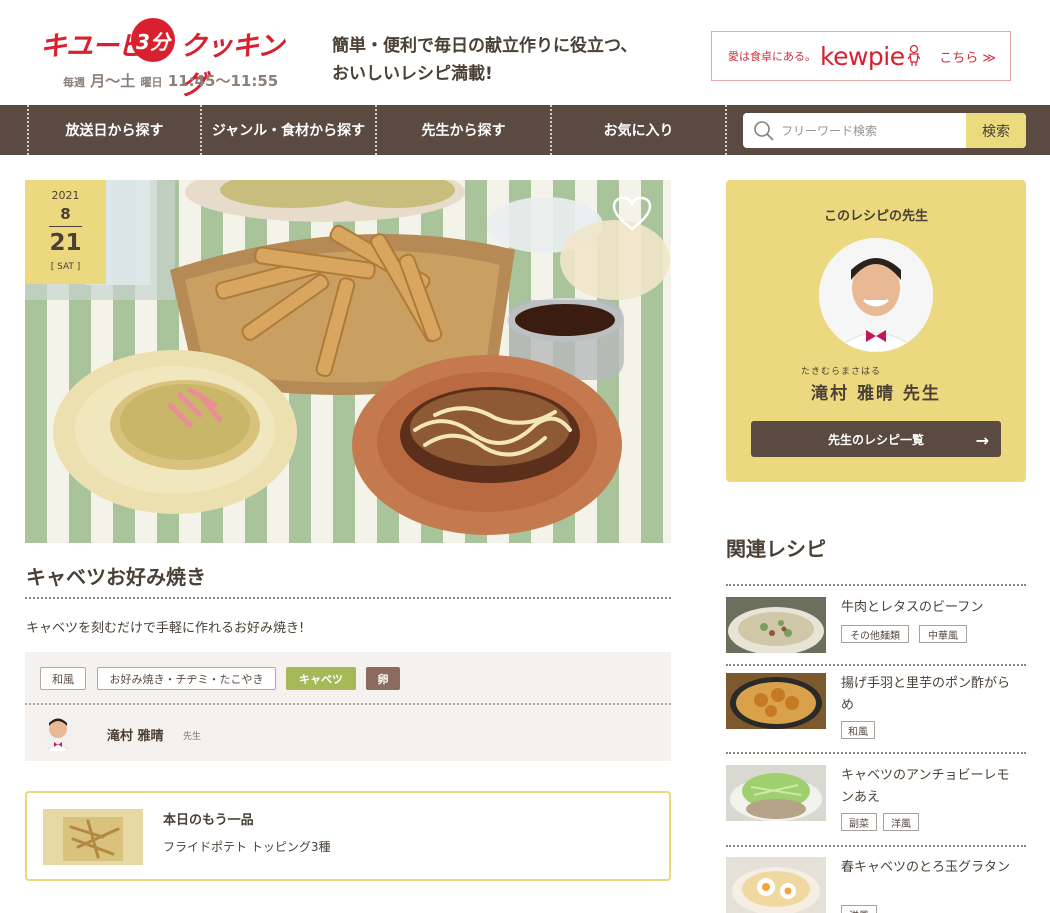 Image resolution: width=1050 pixels, height=913 pixels. I want to click on related-recipe-tag: 和風, so click(858, 730).